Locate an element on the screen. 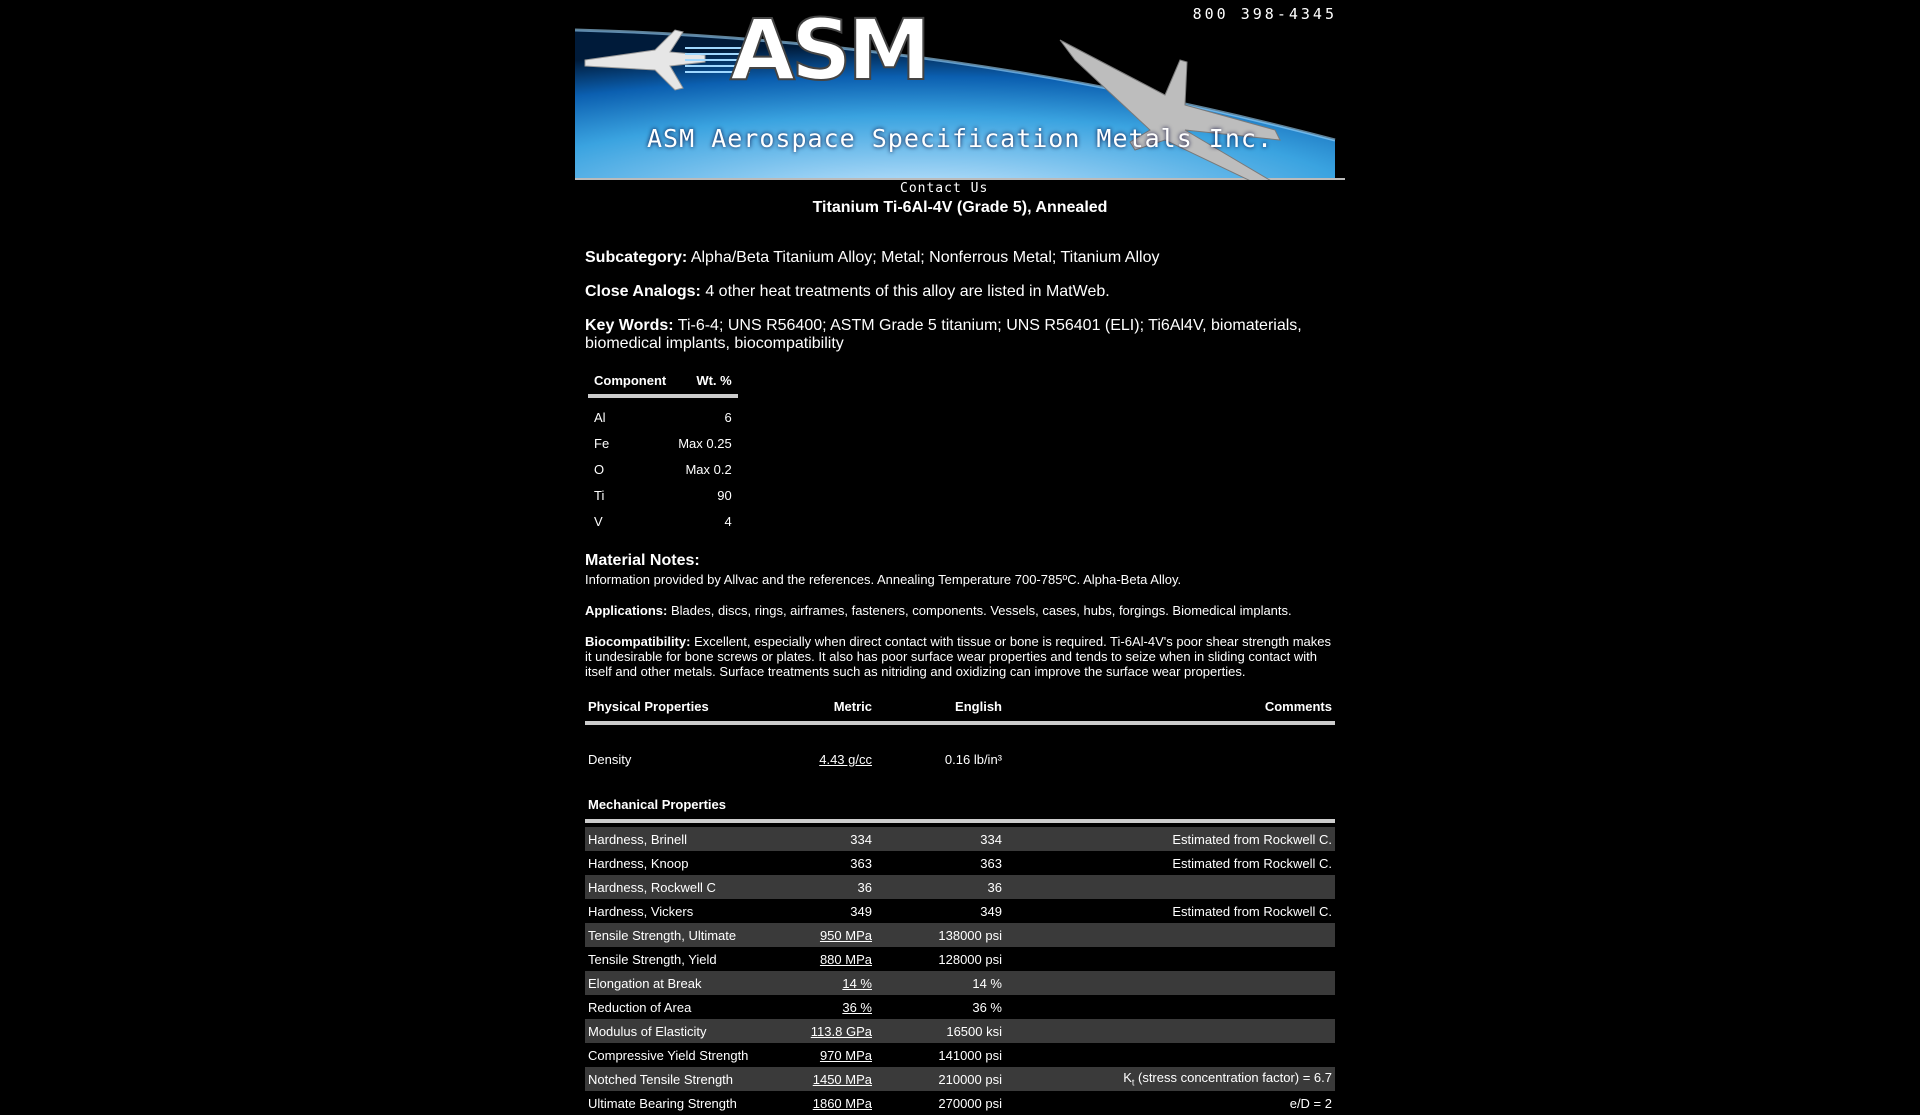 This screenshot has width=1920, height=1115. property-name: Density is located at coordinates (610, 759).